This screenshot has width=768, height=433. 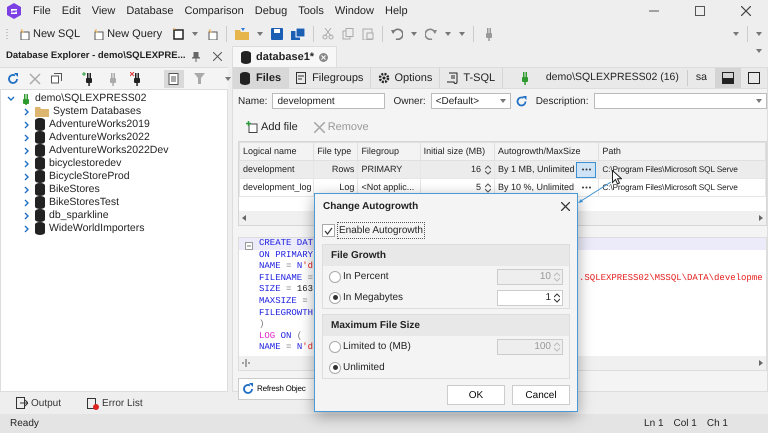 I want to click on code-text: FILENAME =, so click(x=286, y=277).